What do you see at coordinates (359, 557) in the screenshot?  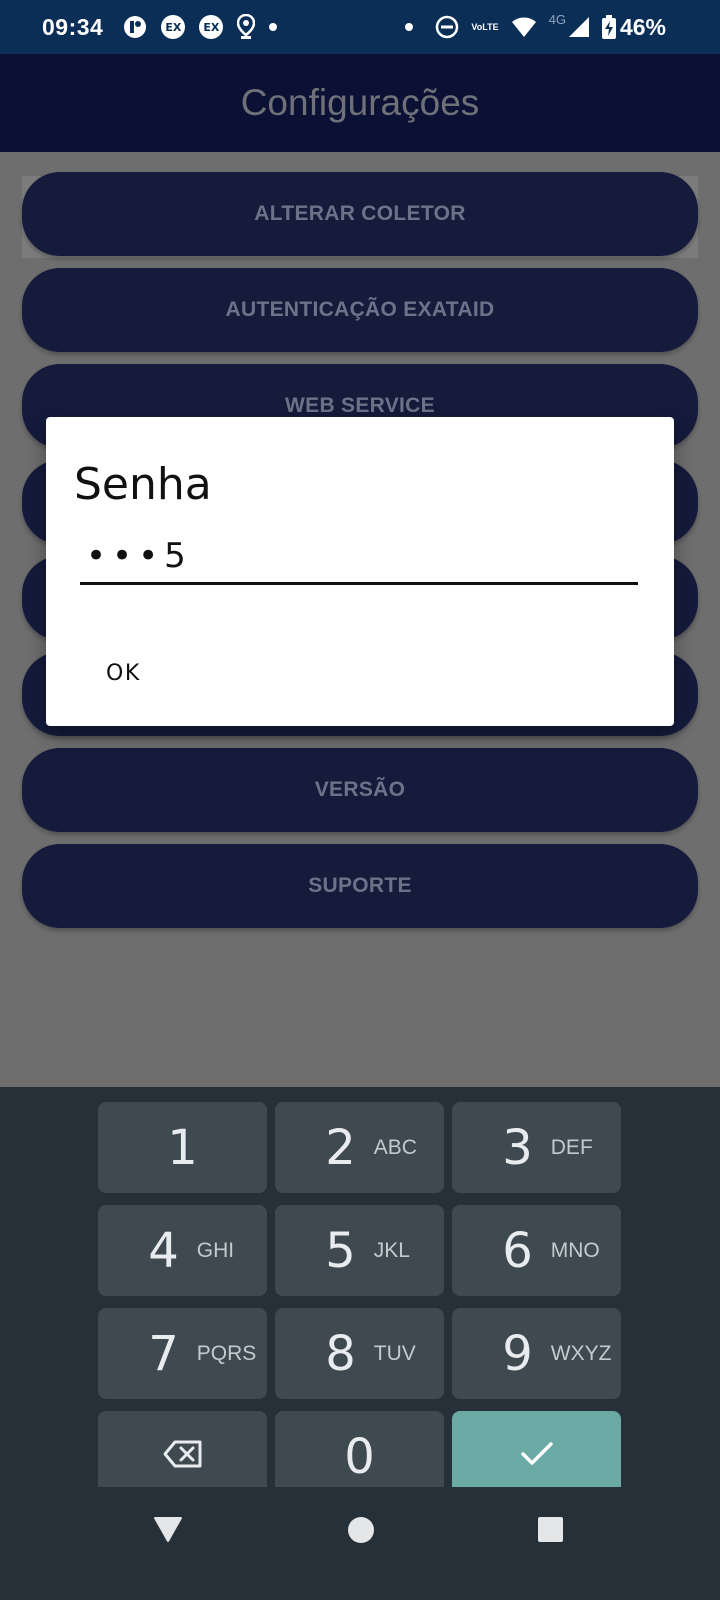 I see `password-input: •••5` at bounding box center [359, 557].